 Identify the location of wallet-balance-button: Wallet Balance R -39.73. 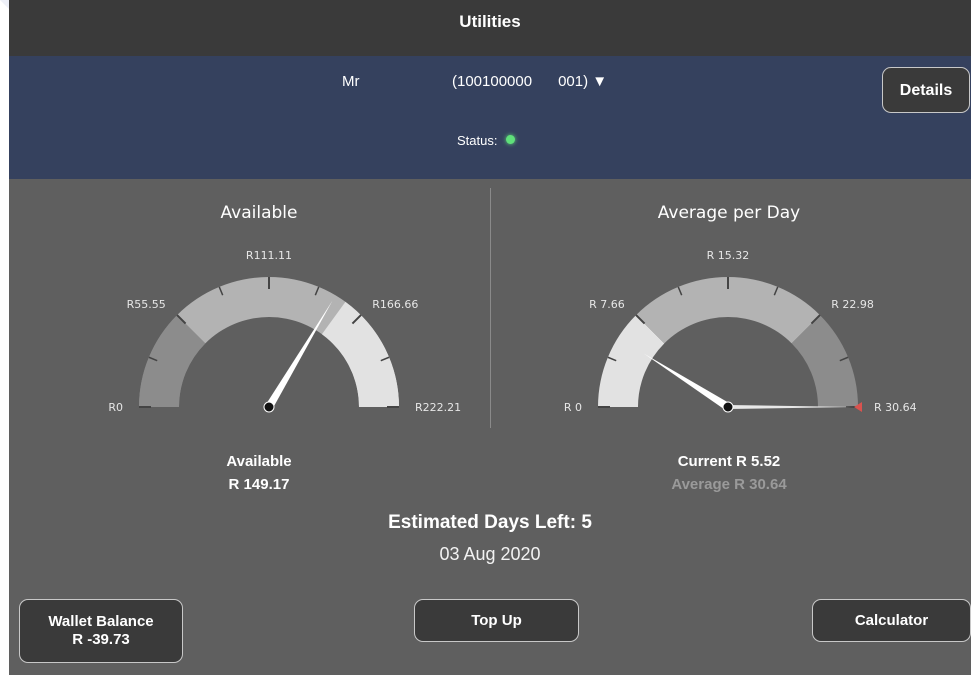
(101, 631).